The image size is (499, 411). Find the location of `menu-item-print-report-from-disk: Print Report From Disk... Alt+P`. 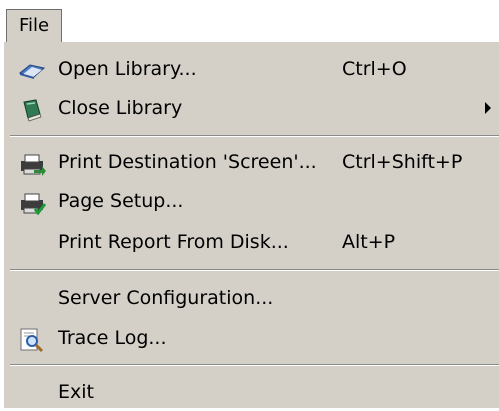

menu-item-print-report-from-disk: Print Report From Disk... Alt+P is located at coordinates (251, 242).